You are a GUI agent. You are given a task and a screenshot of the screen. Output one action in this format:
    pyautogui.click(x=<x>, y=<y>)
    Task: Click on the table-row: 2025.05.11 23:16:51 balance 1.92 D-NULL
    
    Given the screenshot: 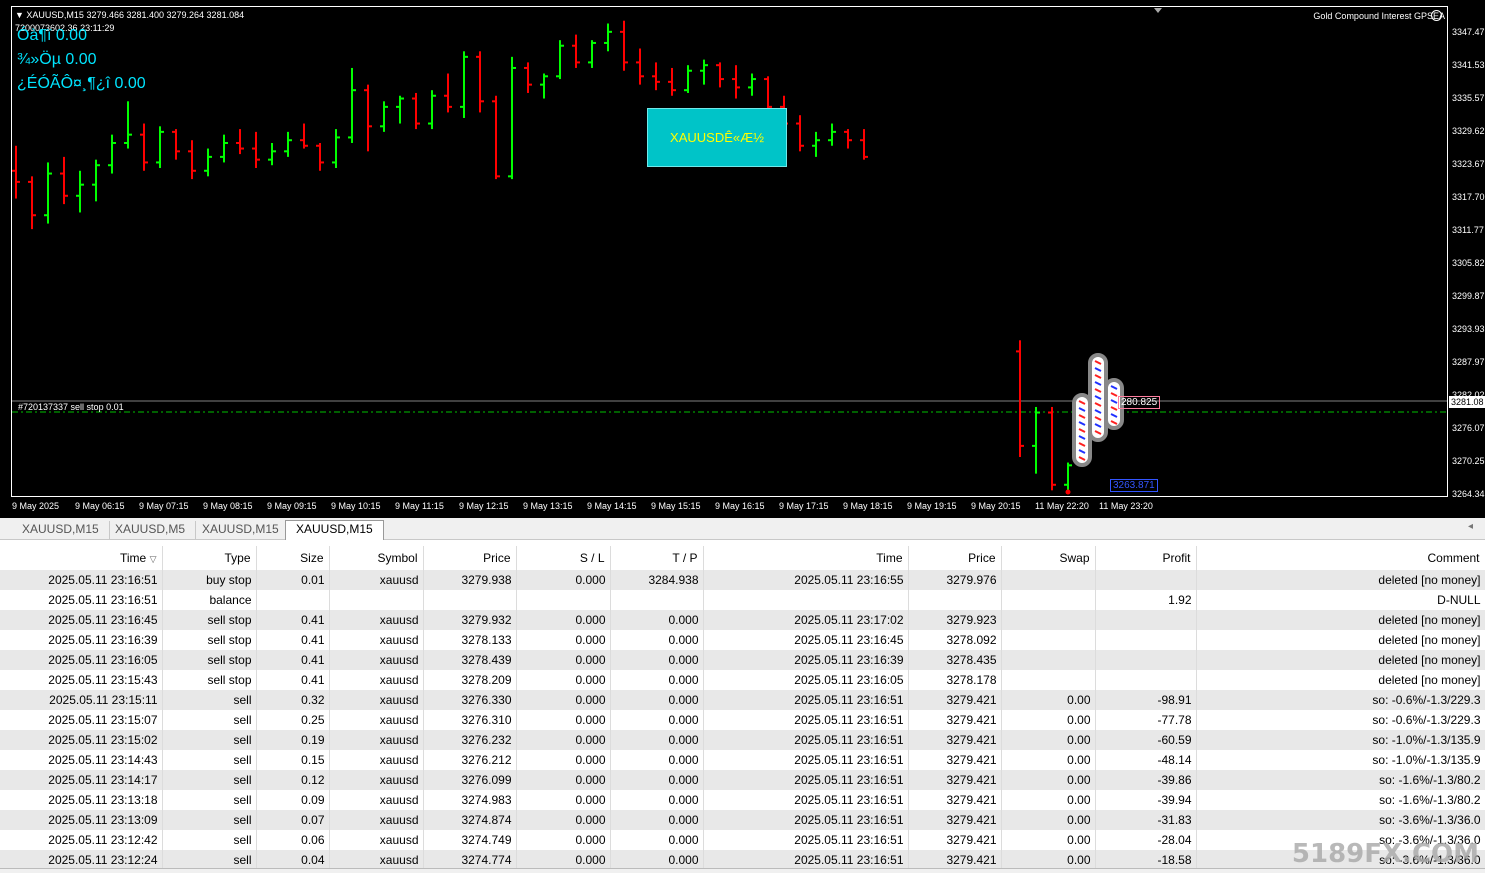 What is the action you would take?
    pyautogui.click(x=742, y=600)
    